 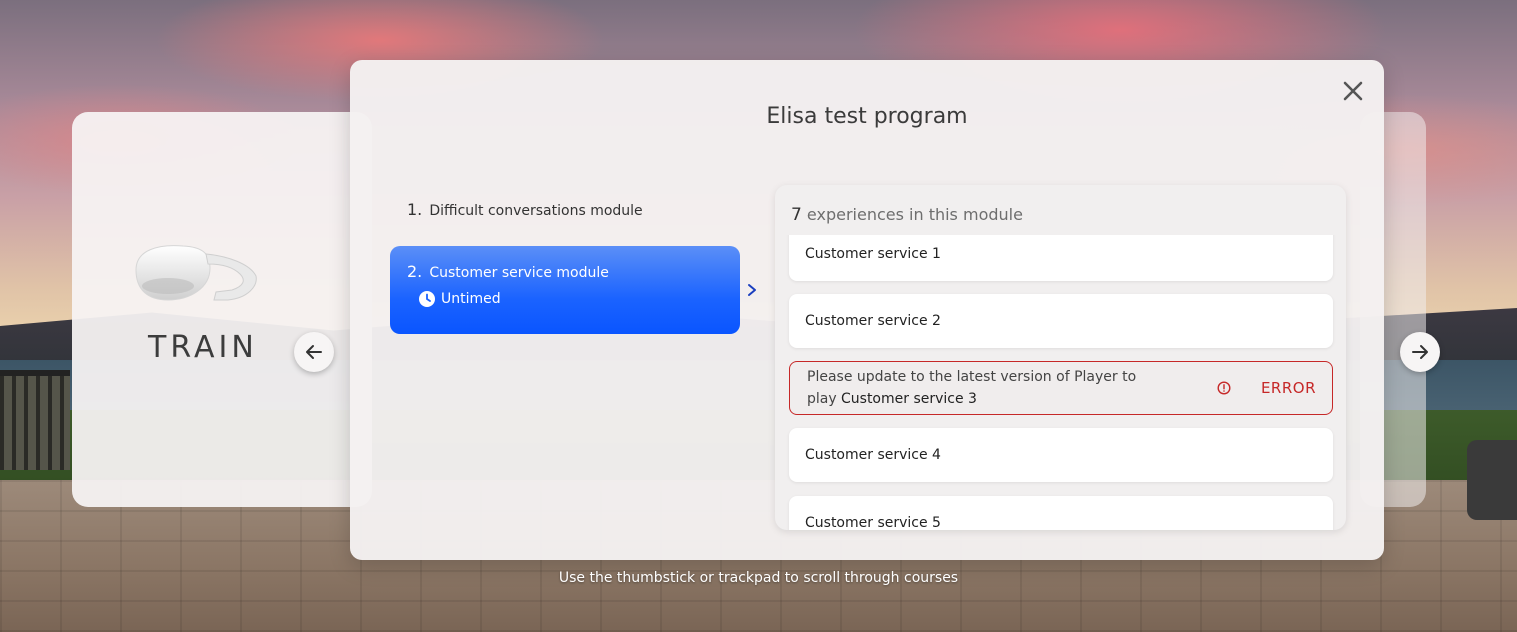 I want to click on course-card-label: TRAIN, so click(x=203, y=347).